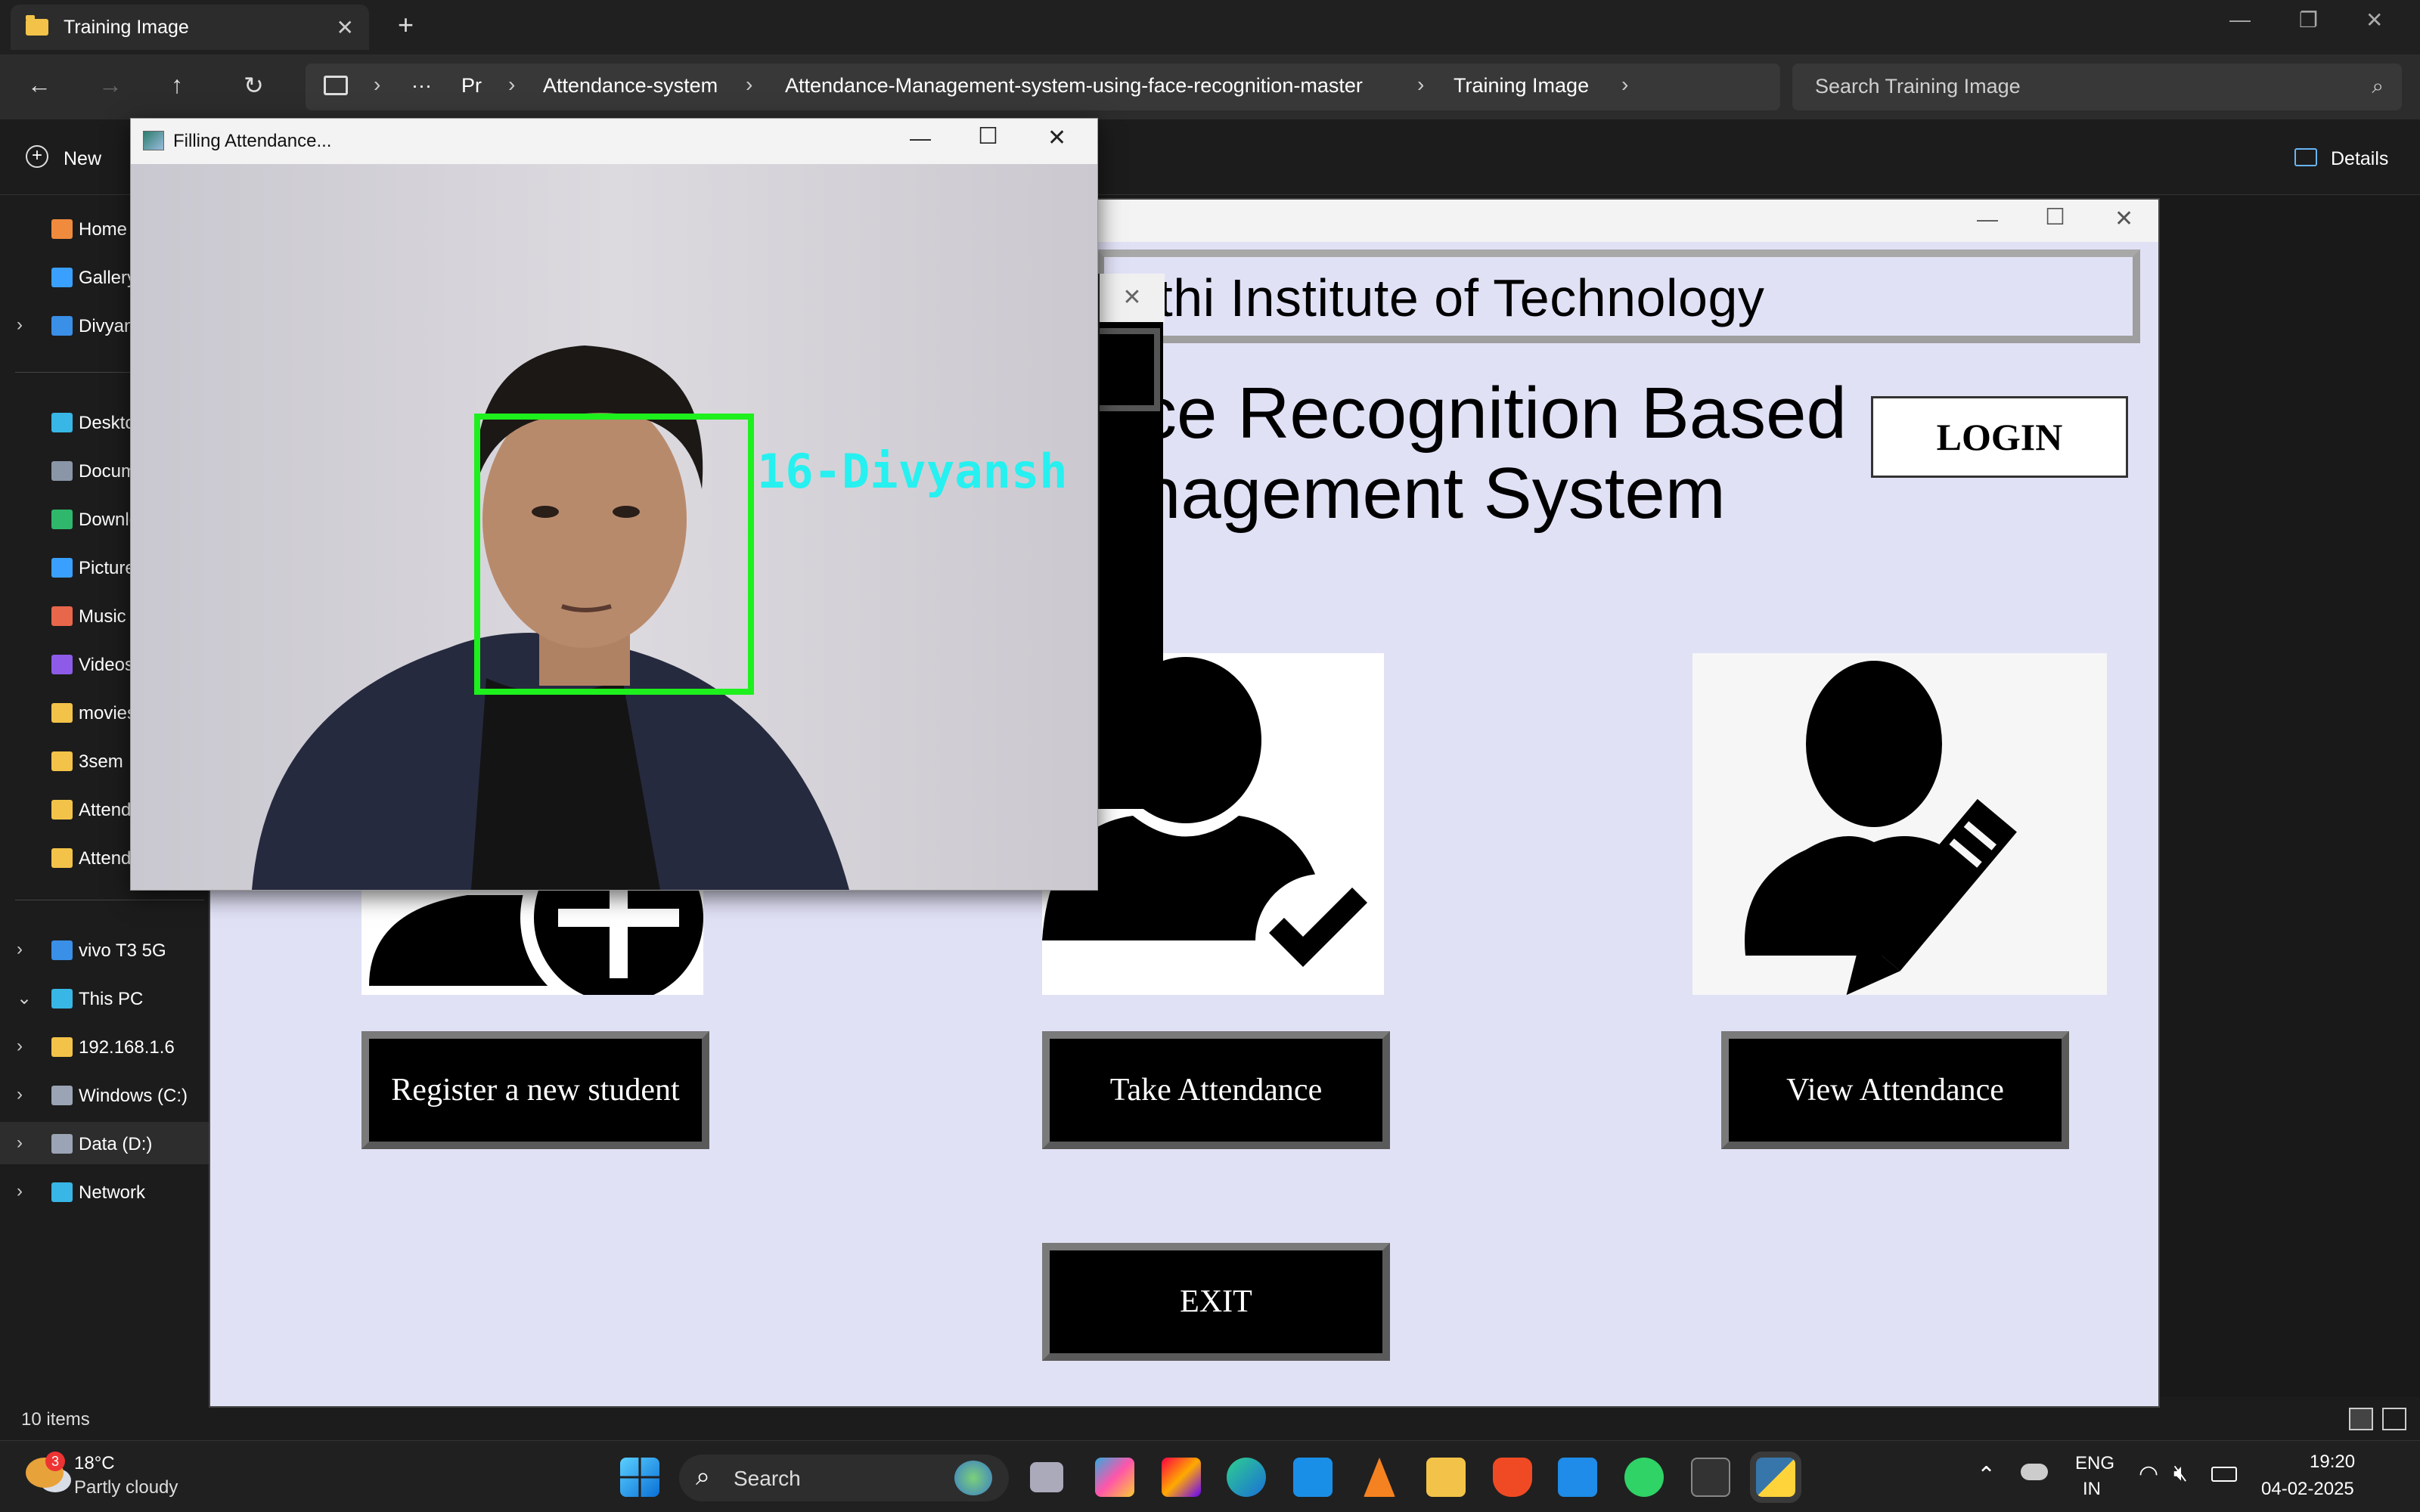  I want to click on forward-icon: →, so click(110, 85).